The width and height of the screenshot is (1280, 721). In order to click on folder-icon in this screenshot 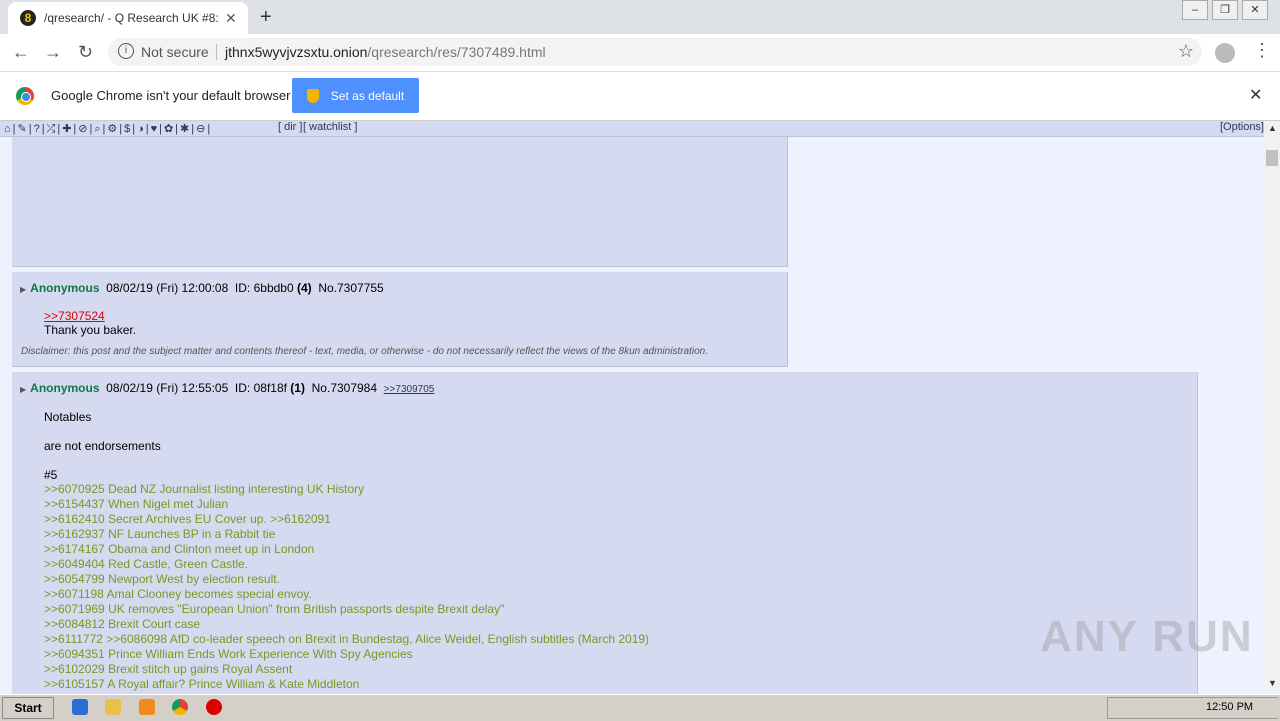, I will do `click(113, 707)`.